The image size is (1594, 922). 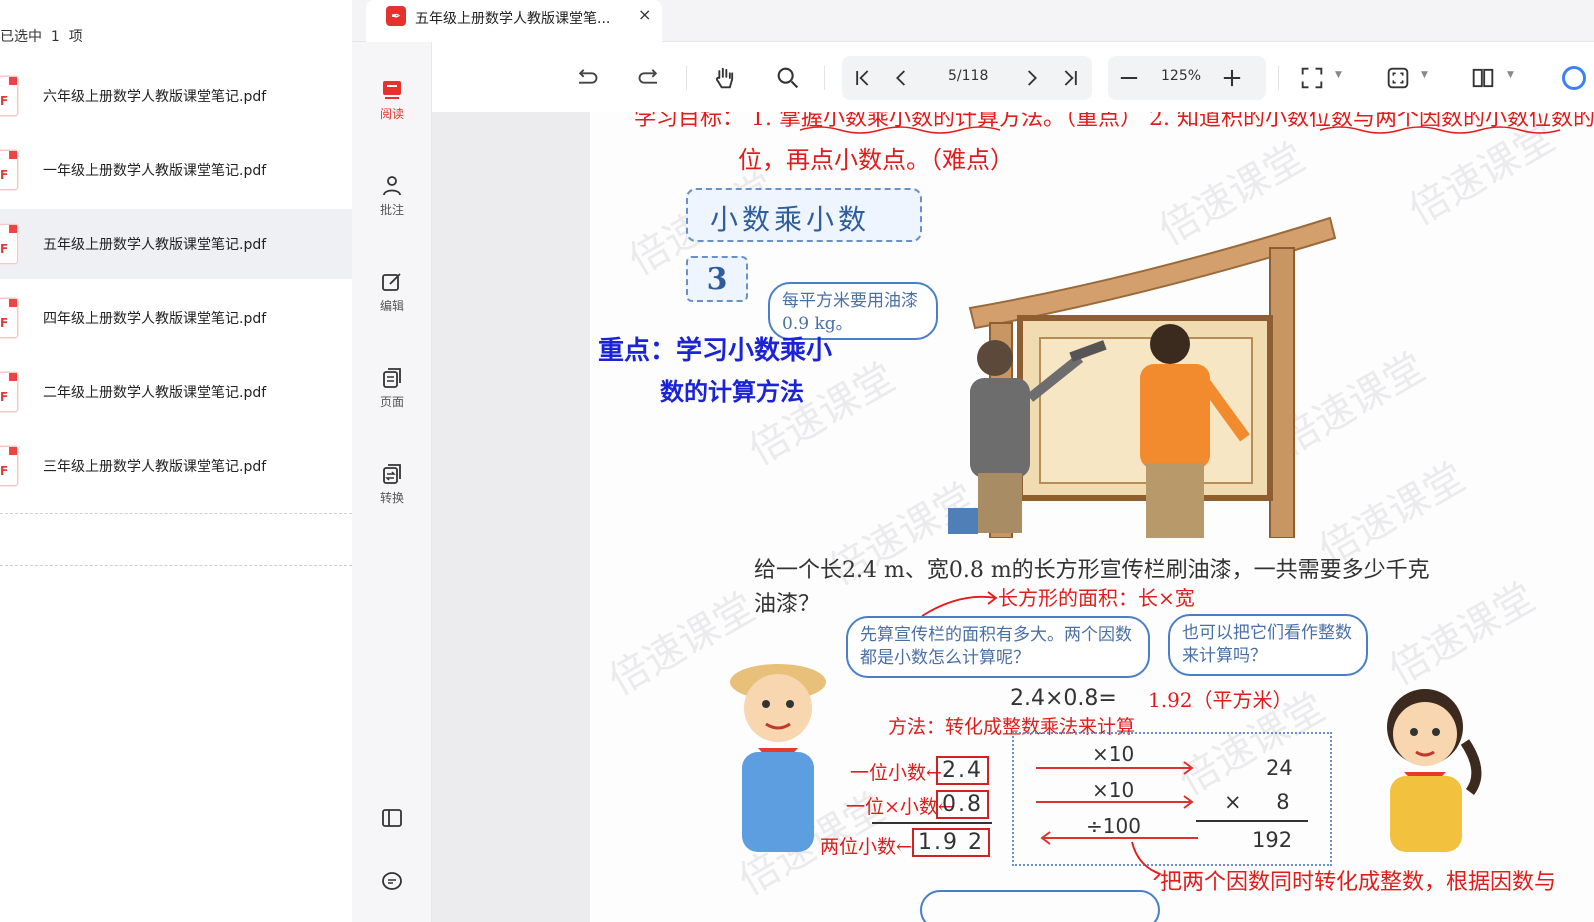 I want to click on integer-value: 24, so click(x=1279, y=768).